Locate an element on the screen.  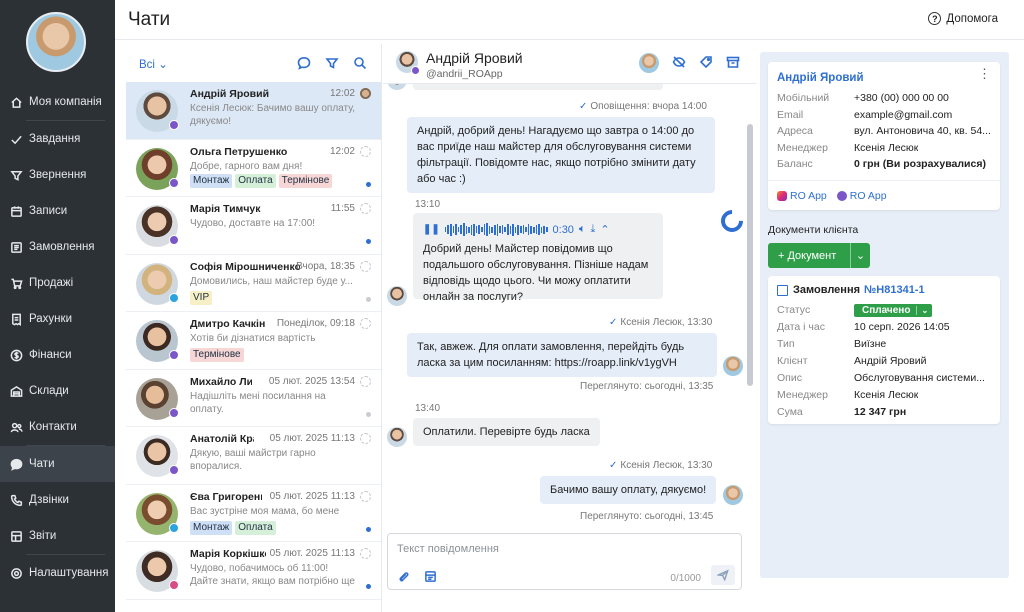
seen-status: Переглянуто: сьогодні, 13:45 is located at coordinates (647, 516).